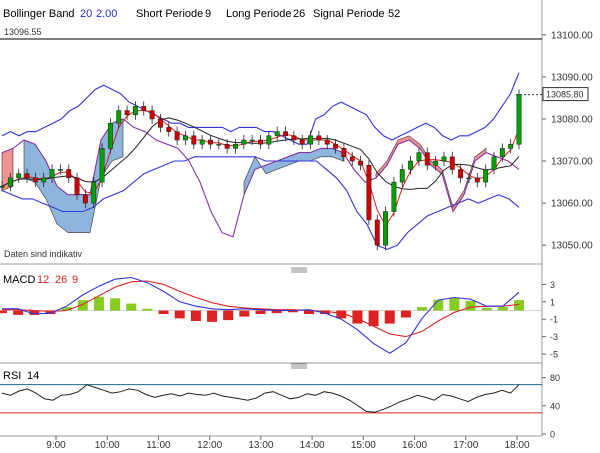 The width and height of the screenshot is (600, 453). Describe the element at coordinates (106, 14) in the screenshot. I see `bb-deviation-value: 2.00` at that location.